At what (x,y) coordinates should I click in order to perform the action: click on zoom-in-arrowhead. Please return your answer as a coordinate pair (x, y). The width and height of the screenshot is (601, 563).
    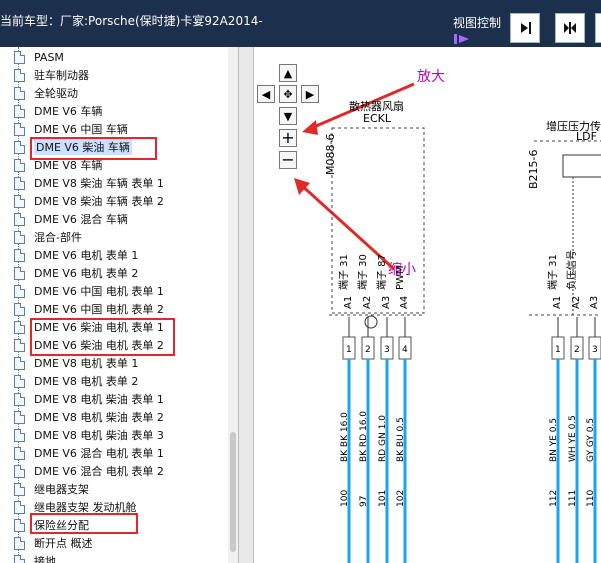
    Looking at the image, I should click on (310, 127).